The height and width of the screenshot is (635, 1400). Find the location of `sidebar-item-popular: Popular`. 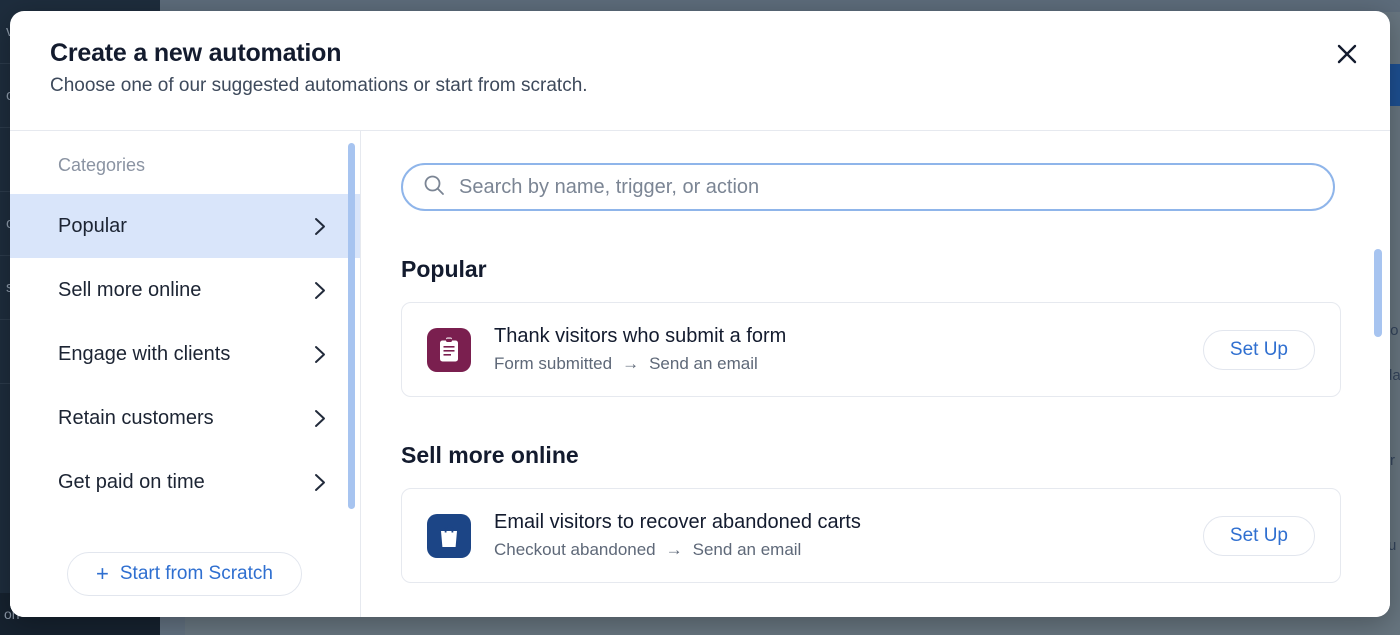

sidebar-item-popular: Popular is located at coordinates (185, 226).